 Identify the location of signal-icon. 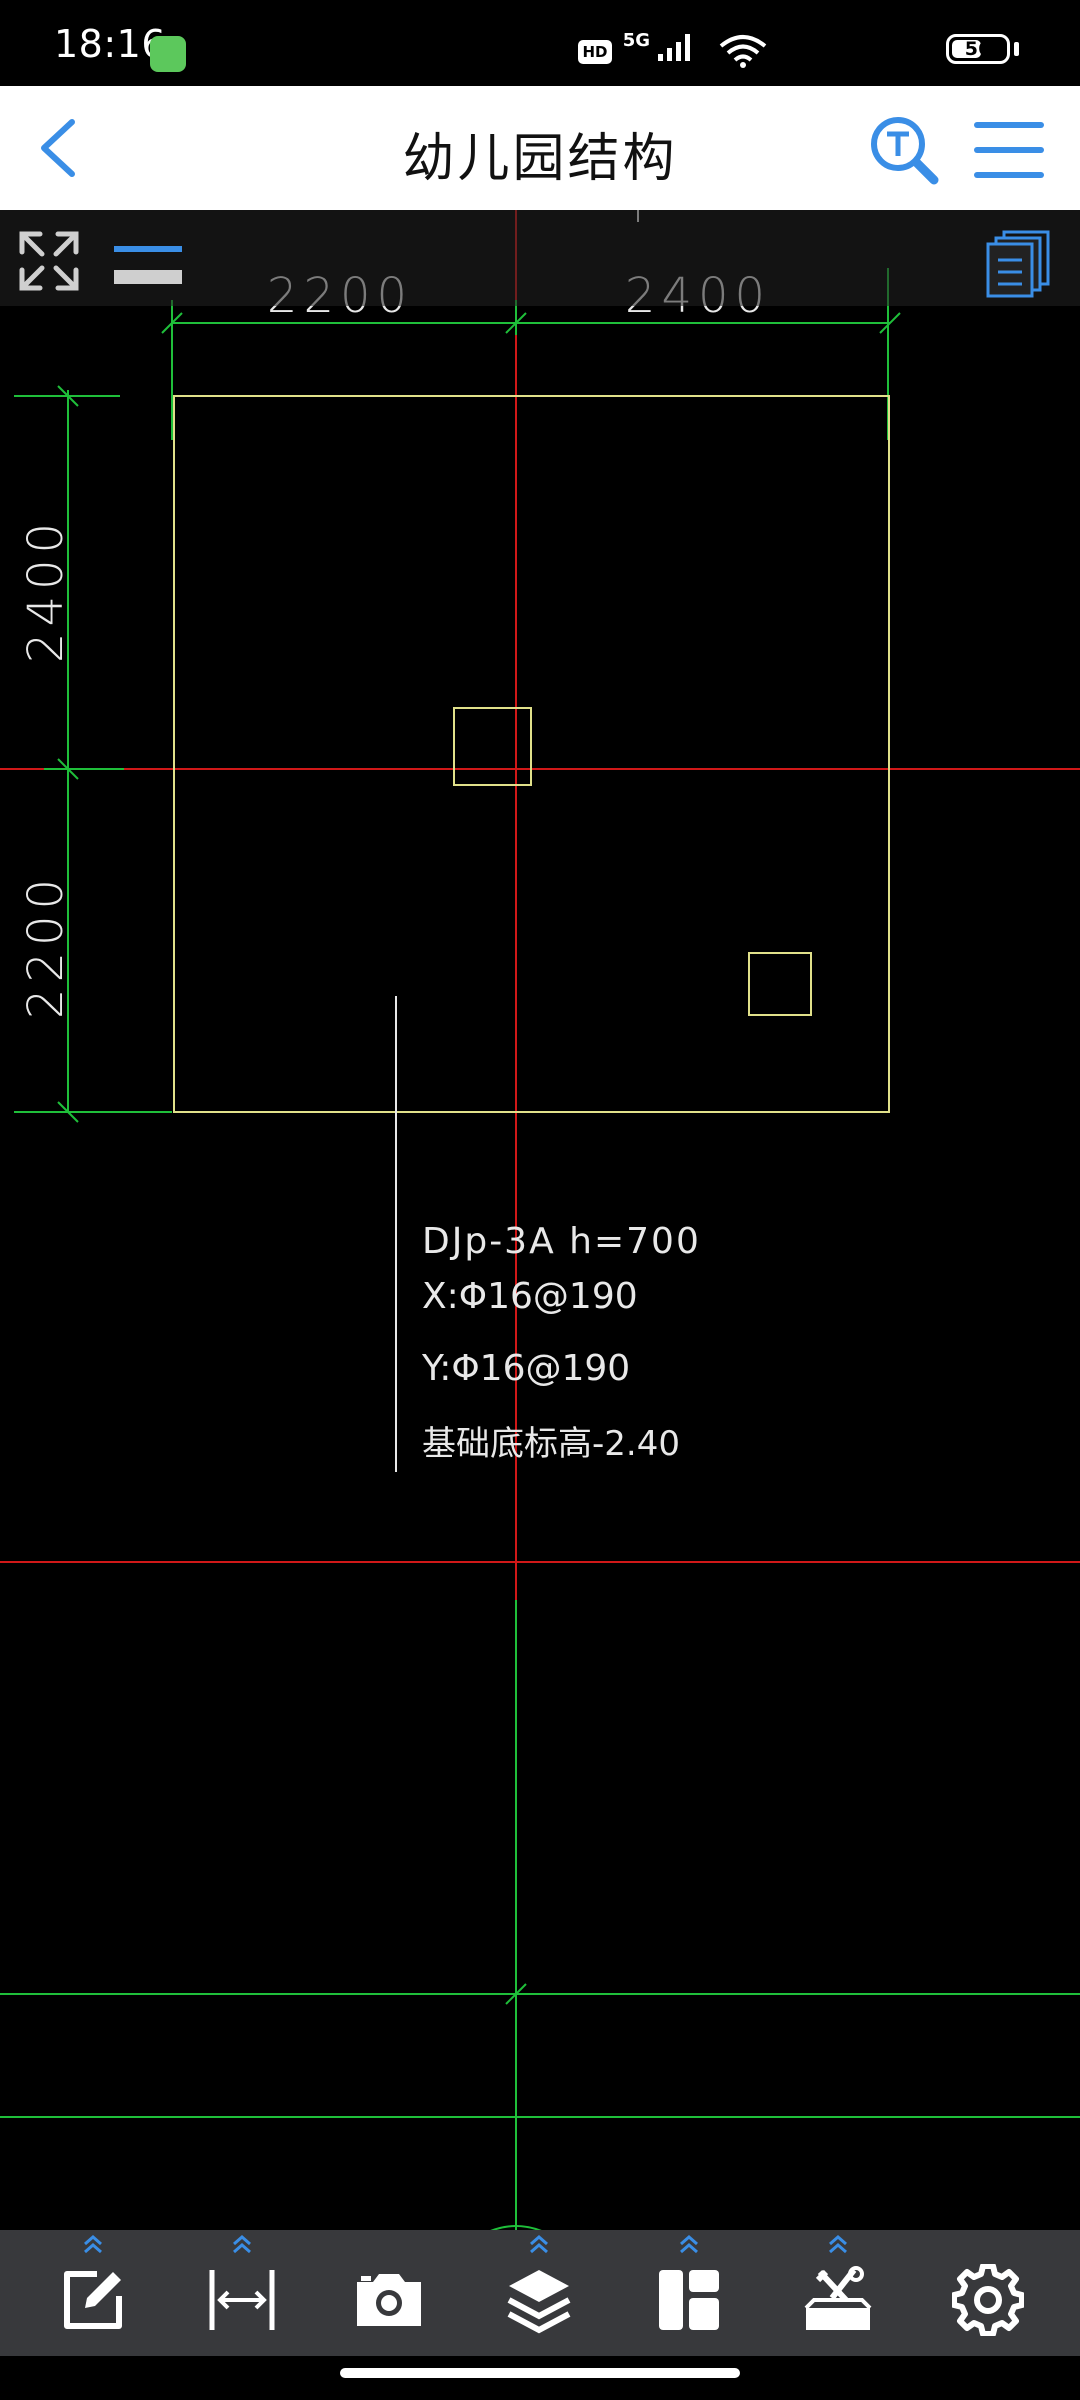
(674, 47).